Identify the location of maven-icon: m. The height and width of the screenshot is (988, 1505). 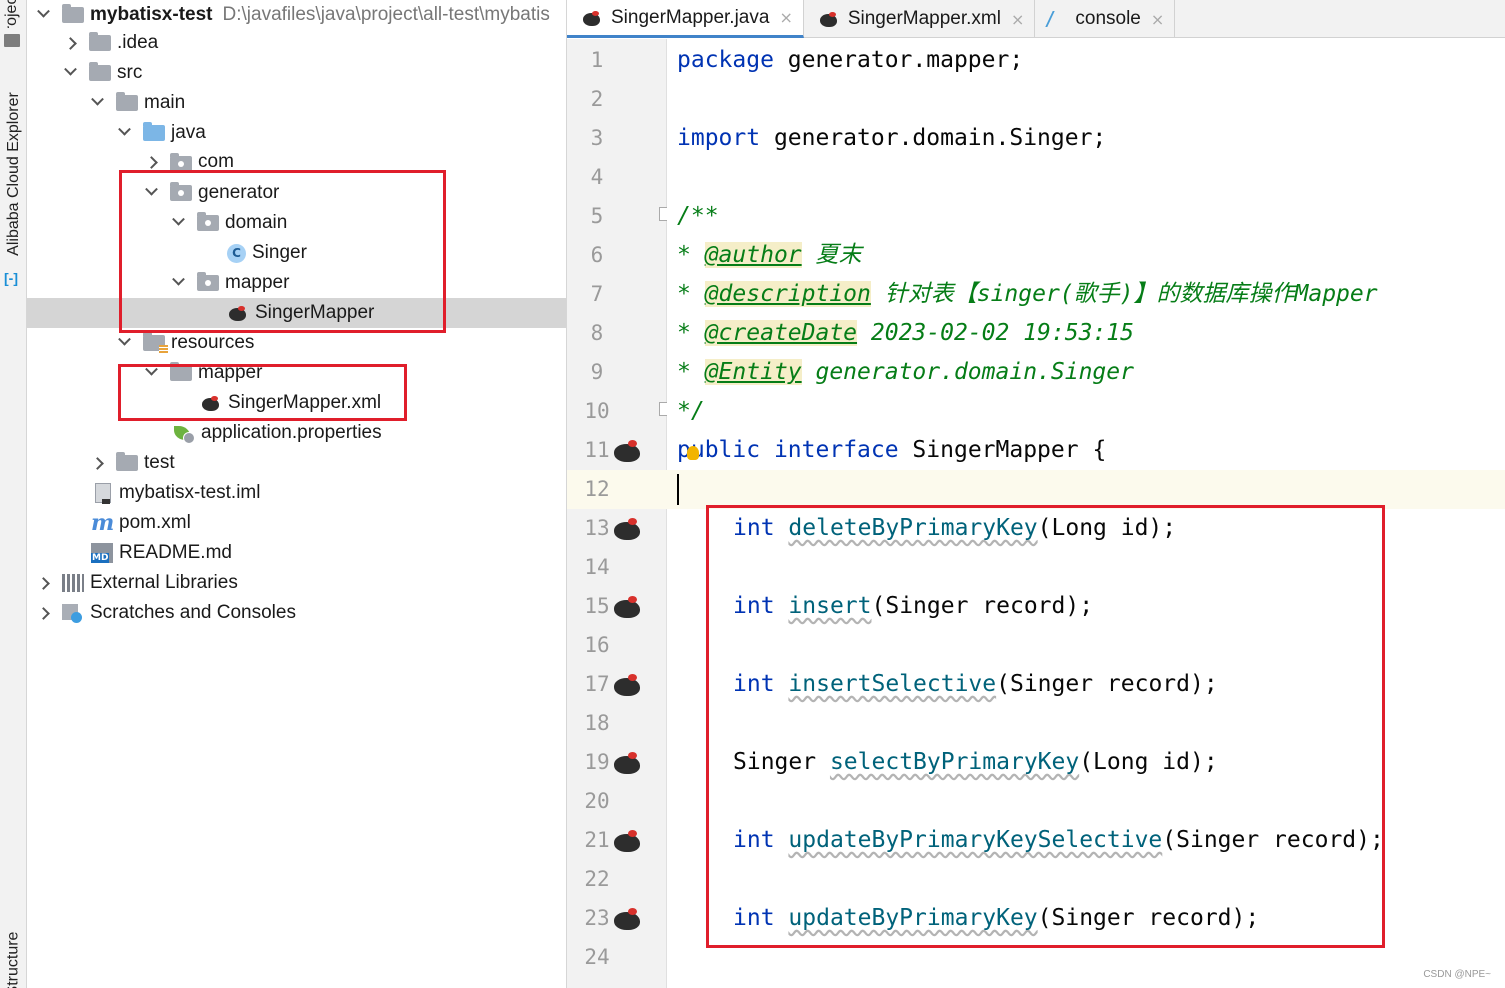
(103, 523).